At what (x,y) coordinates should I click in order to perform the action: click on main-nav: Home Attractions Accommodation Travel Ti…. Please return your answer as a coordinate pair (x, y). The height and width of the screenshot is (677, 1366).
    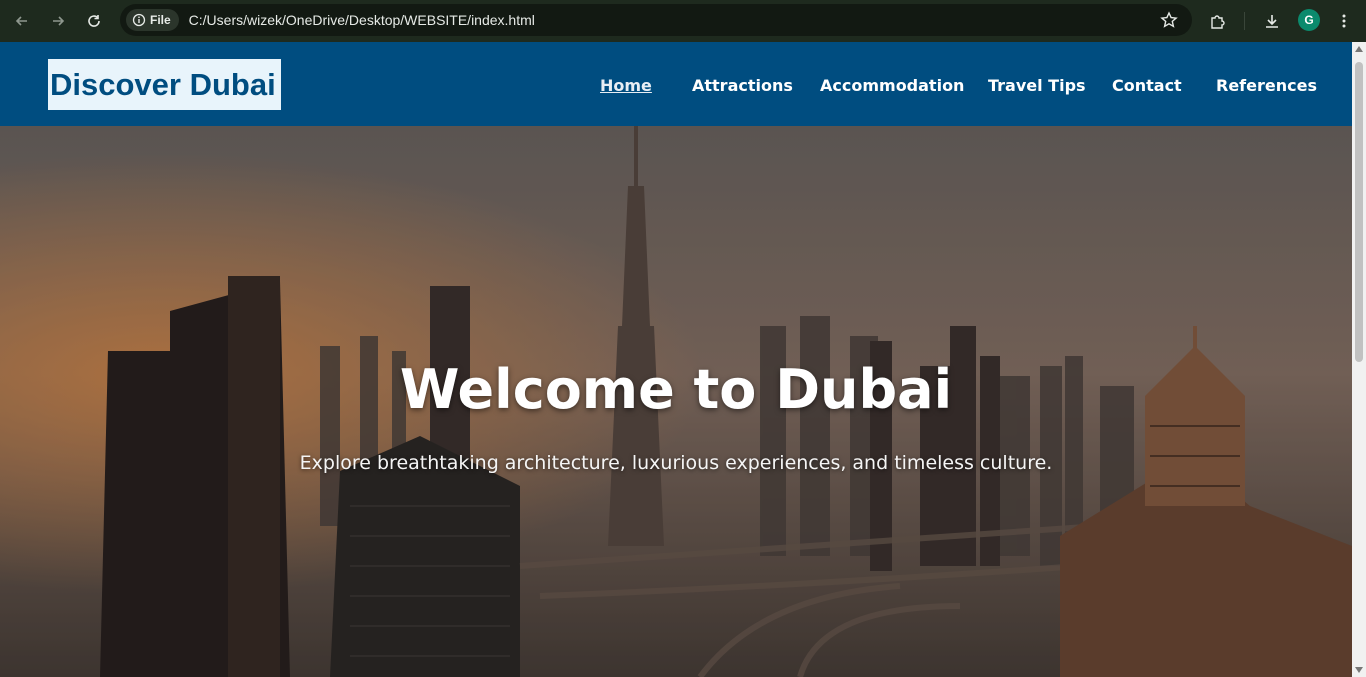
    Looking at the image, I should click on (676, 86).